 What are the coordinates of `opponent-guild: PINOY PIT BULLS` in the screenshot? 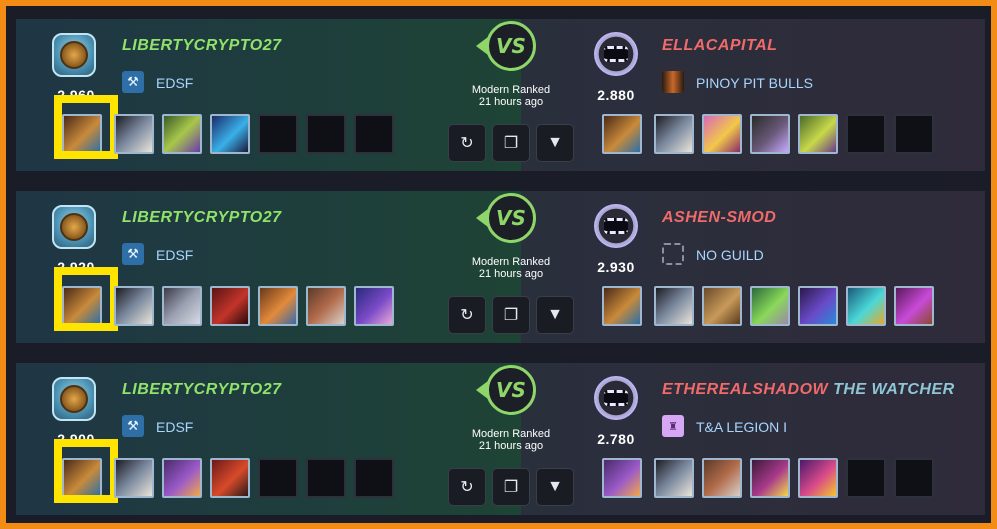 It's located at (754, 83).